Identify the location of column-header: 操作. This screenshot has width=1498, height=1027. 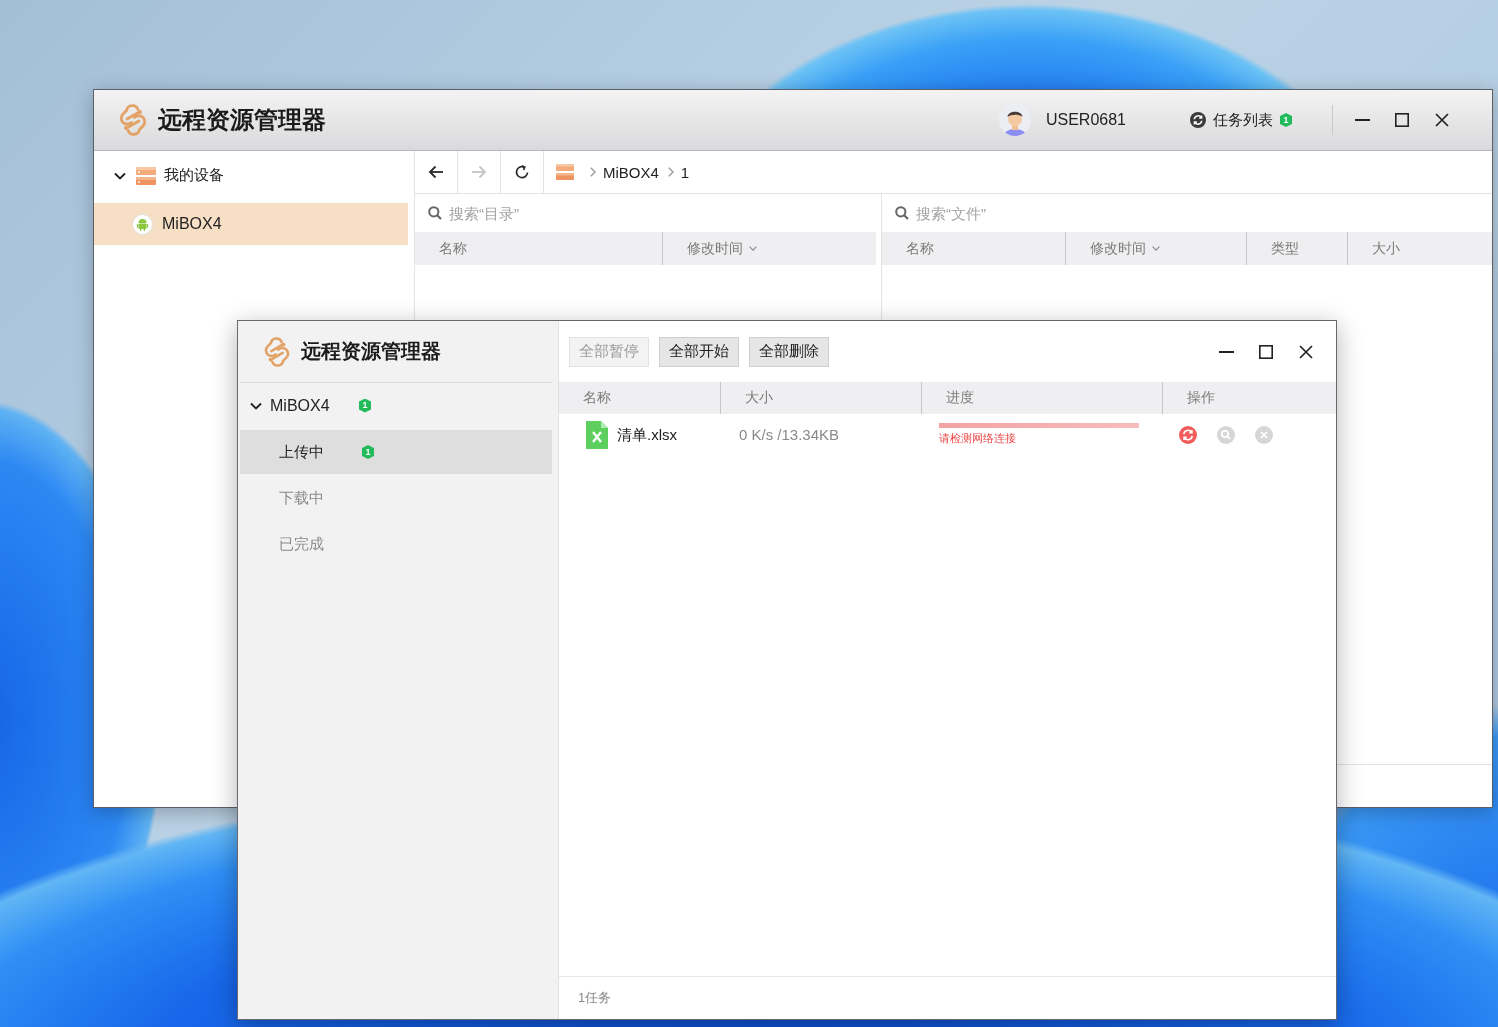
(1249, 398).